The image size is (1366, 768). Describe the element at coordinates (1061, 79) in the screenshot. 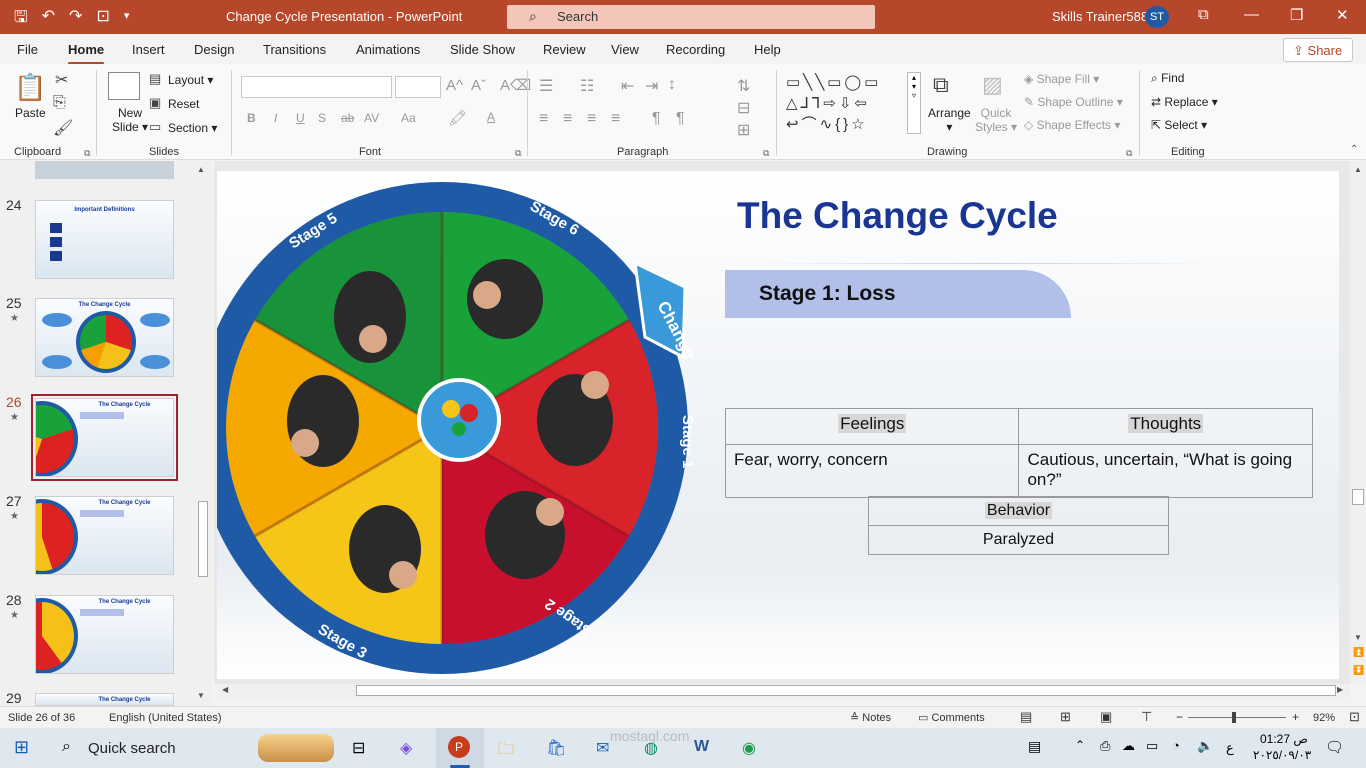

I see `shape-fill-button: ◈ Shape Fill ▾` at that location.